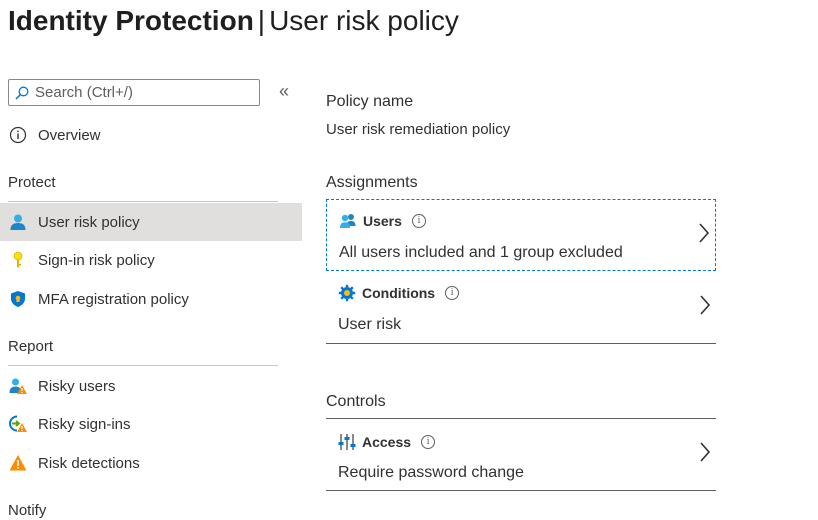 Image resolution: width=818 pixels, height=520 pixels. I want to click on conditions-card-value: User risk, so click(370, 324).